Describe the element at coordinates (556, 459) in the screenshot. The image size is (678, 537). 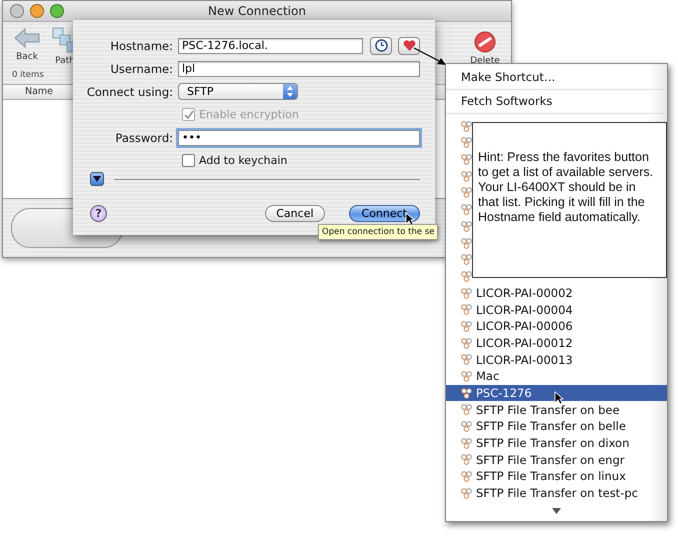
I see `server-menu-item: SFTP File Transfer on engr` at that location.